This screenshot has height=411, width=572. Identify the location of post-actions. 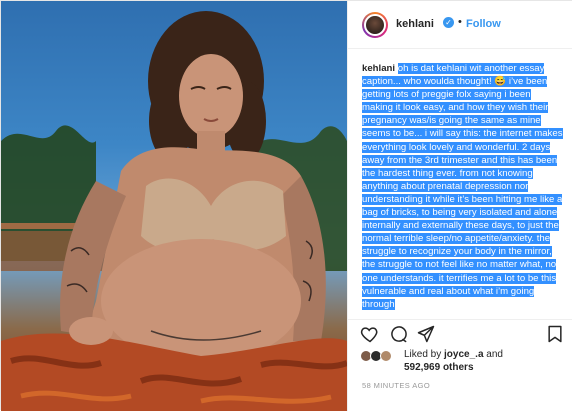
(462, 335).